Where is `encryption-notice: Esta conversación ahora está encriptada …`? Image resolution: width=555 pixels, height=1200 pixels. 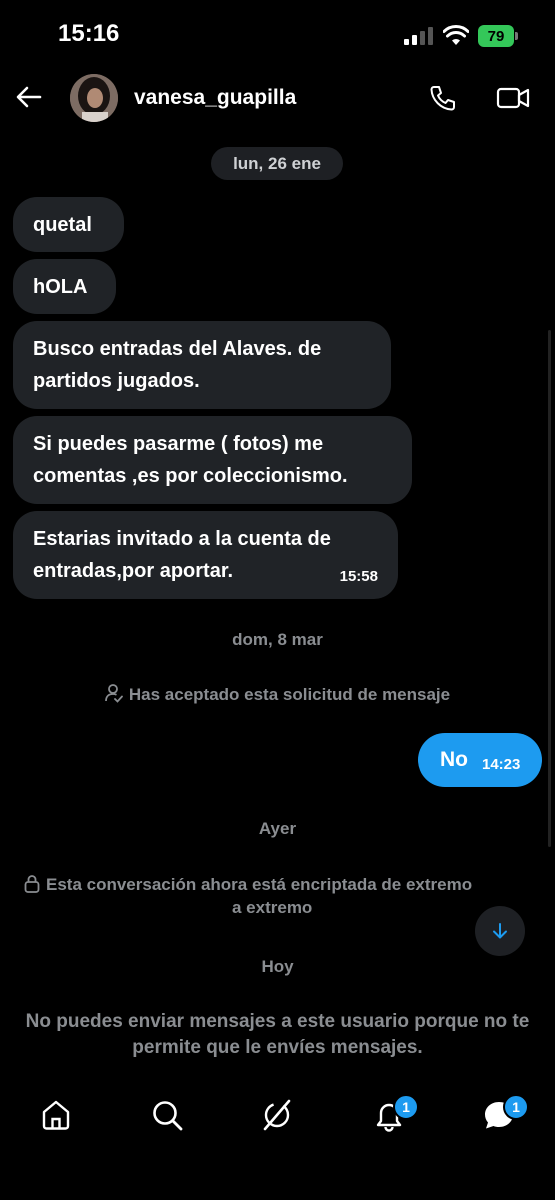
encryption-notice: Esta conversación ahora está encriptada … is located at coordinates (279, 896).